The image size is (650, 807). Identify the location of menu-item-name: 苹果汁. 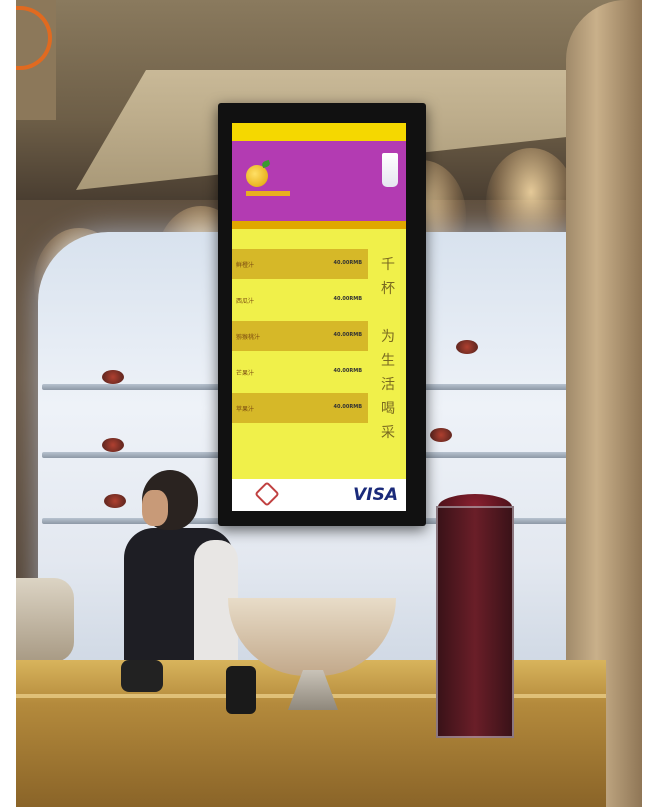
(245, 409).